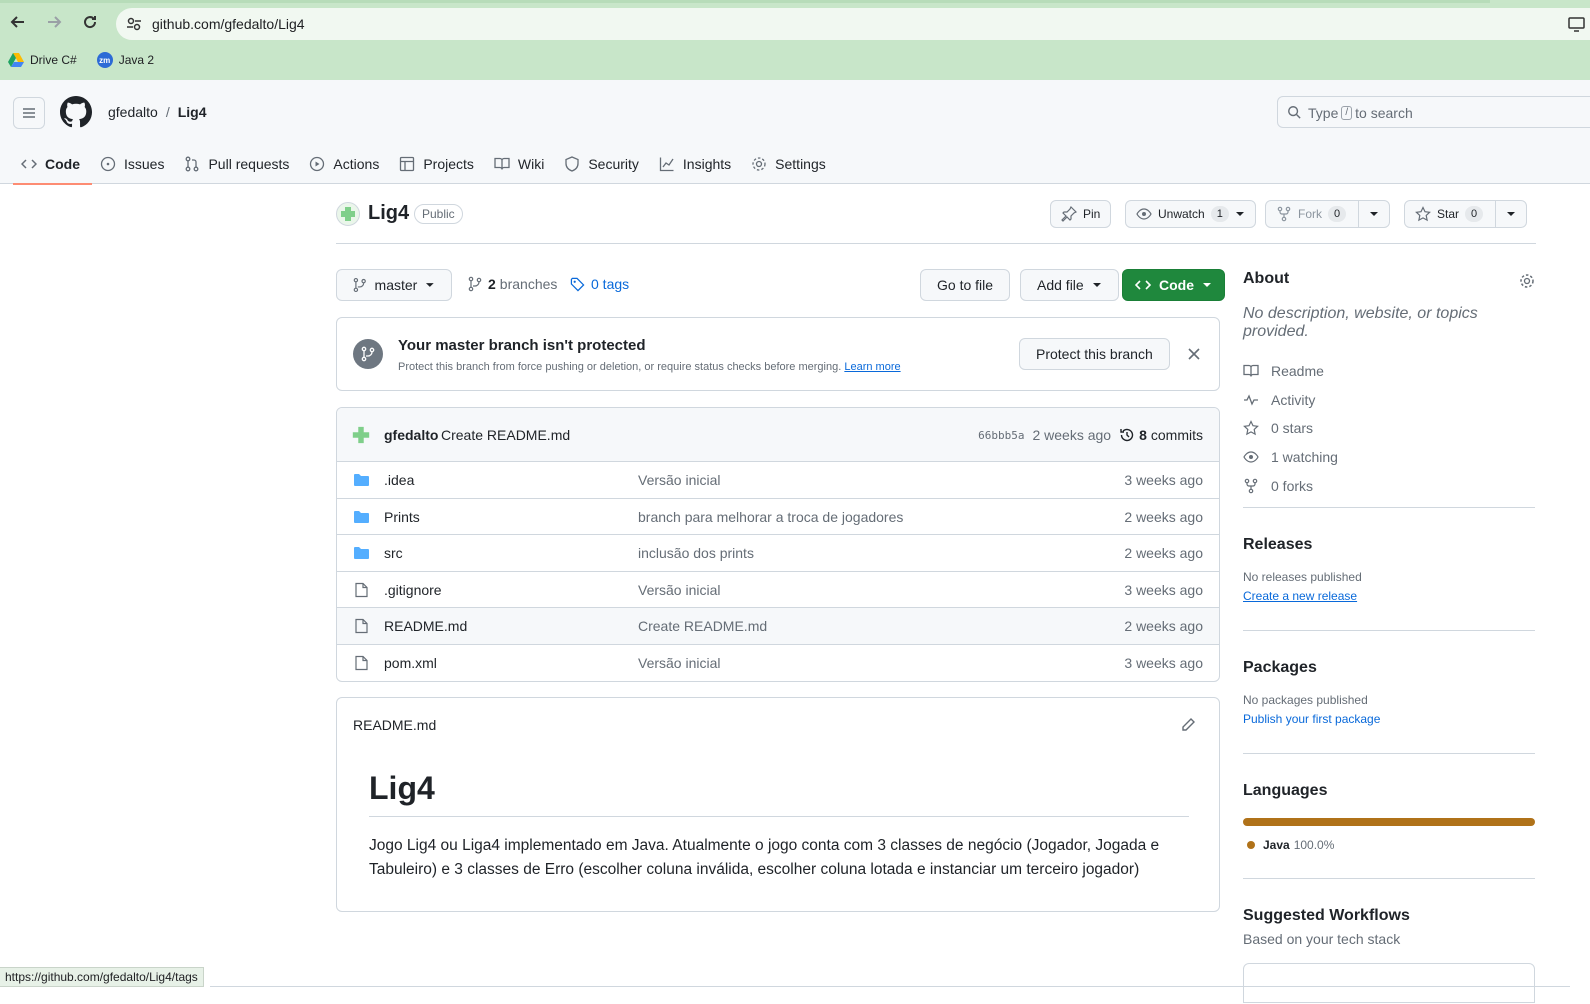 The image size is (1590, 1004). What do you see at coordinates (18, 24) in the screenshot?
I see `back-arrow-icon` at bounding box center [18, 24].